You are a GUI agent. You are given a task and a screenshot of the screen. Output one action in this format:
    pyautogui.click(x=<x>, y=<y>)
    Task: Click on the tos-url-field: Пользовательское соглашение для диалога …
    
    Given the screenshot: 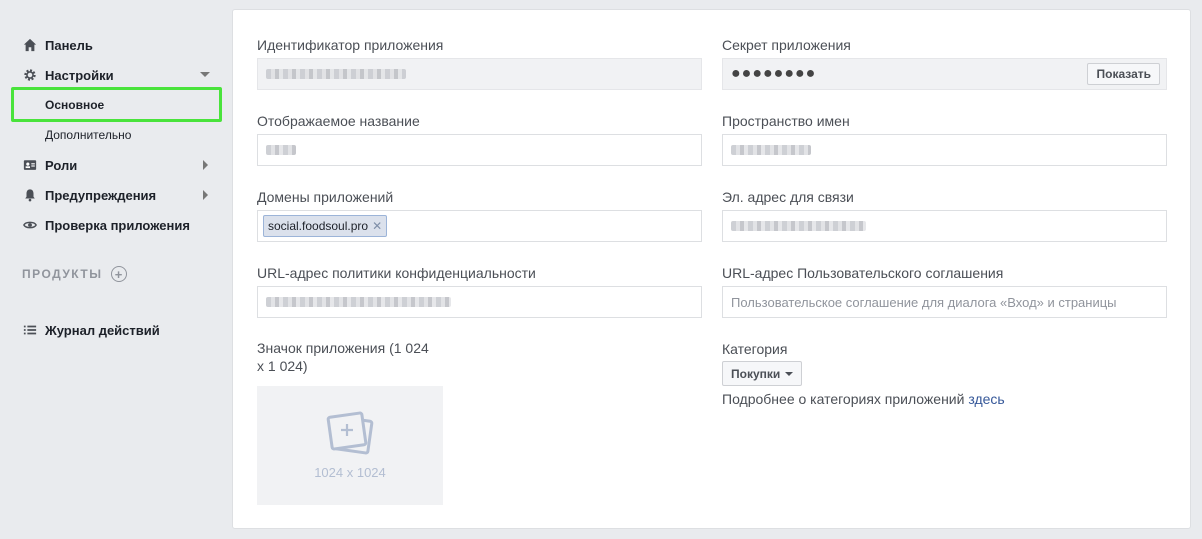 What is the action you would take?
    pyautogui.click(x=944, y=302)
    